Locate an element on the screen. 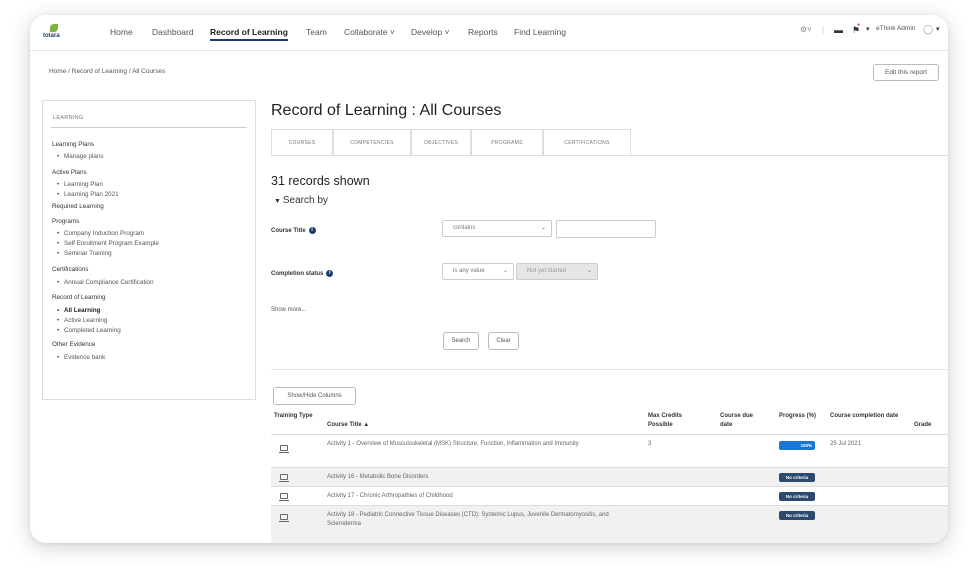 Image resolution: width=978 pixels, height=586 pixels. leaf-icon is located at coordinates (54, 28).